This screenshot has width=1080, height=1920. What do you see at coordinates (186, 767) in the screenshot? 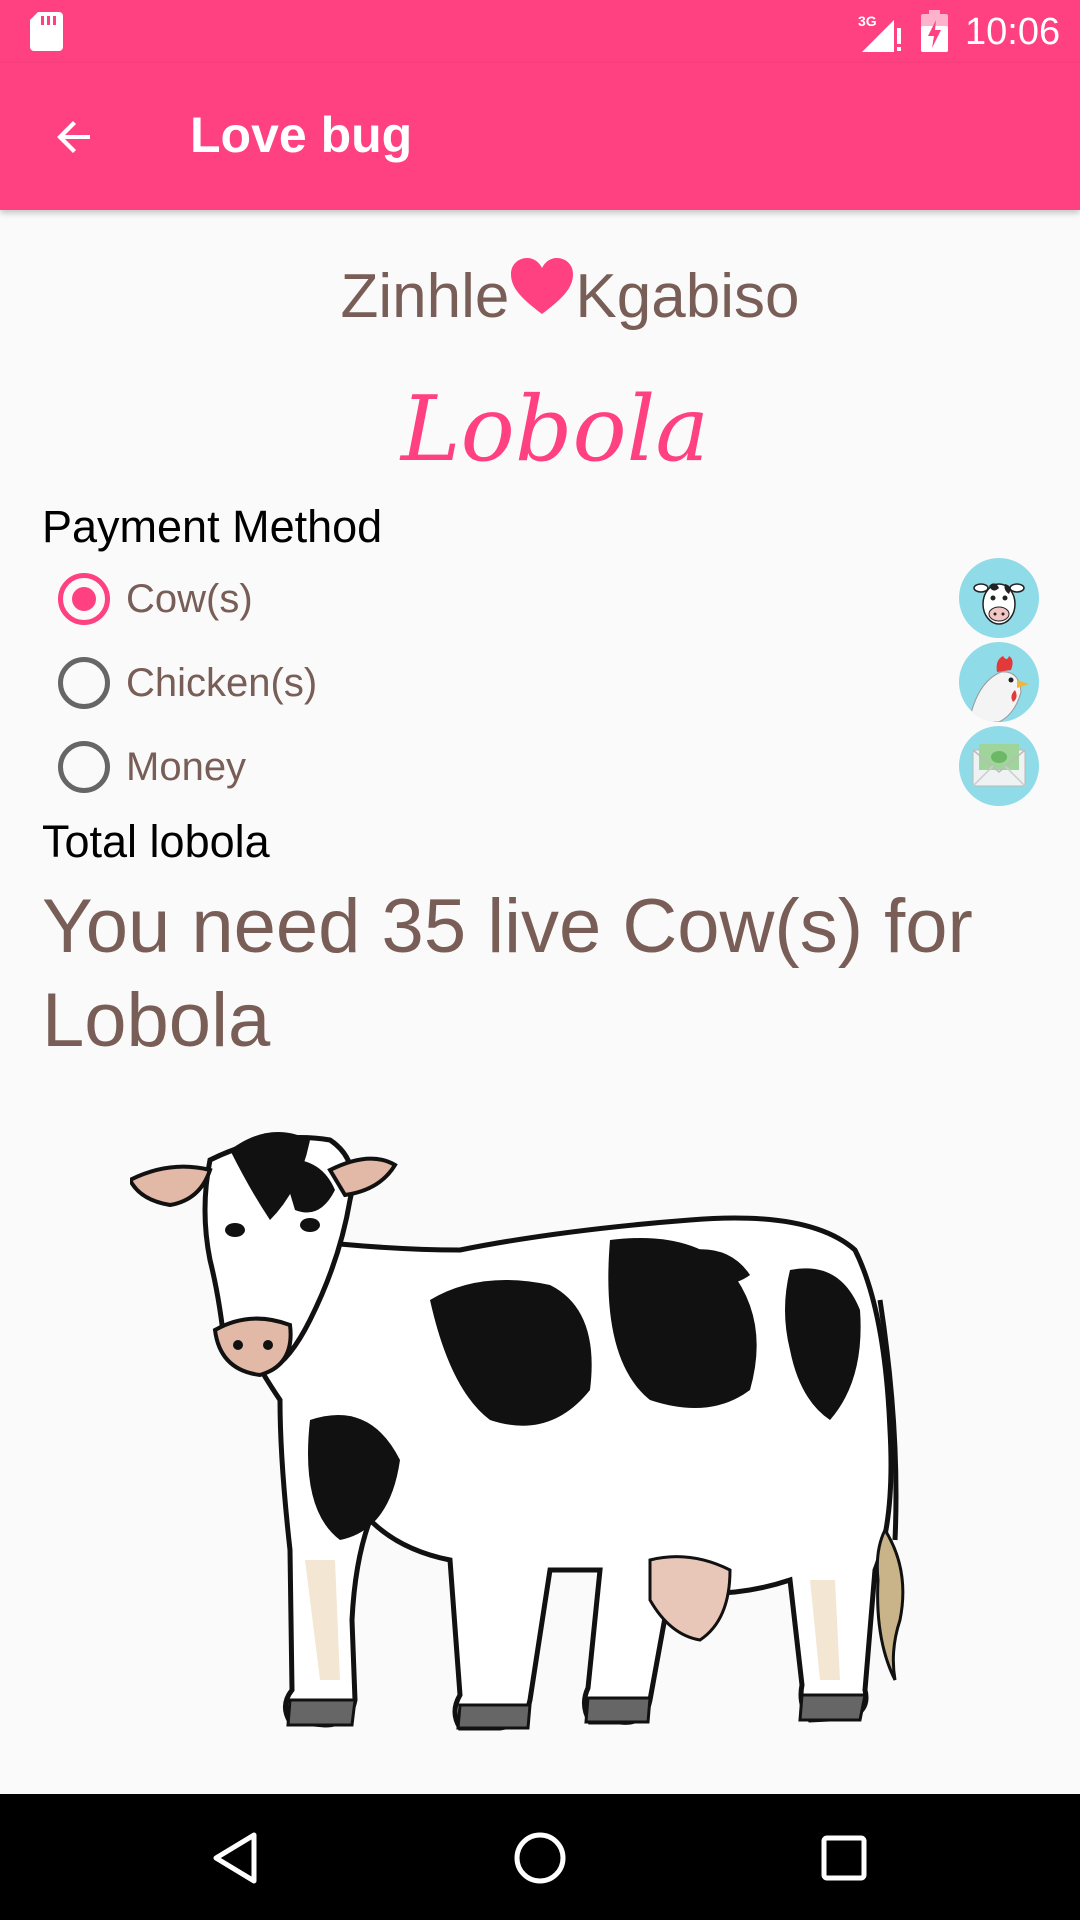
I see `radio-label-money: Money` at bounding box center [186, 767].